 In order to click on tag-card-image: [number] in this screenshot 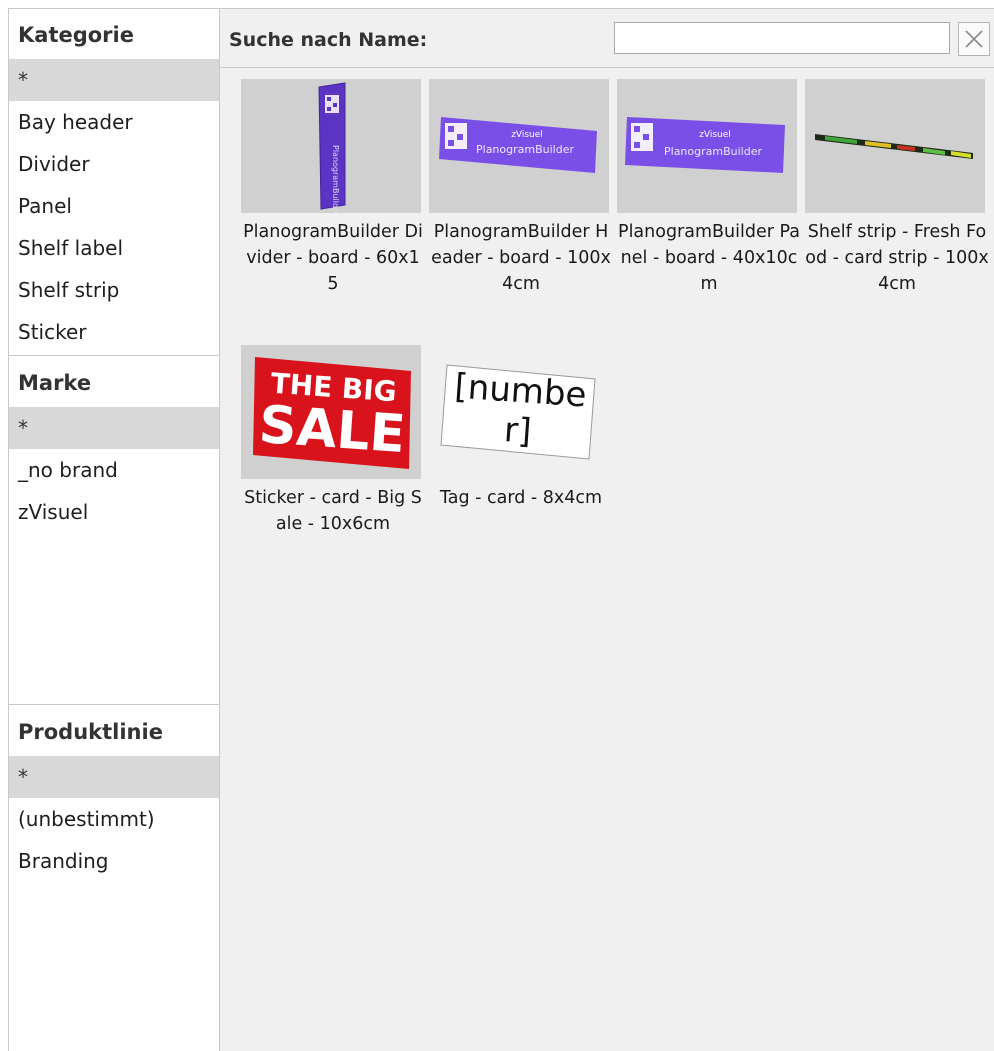, I will do `click(518, 412)`.